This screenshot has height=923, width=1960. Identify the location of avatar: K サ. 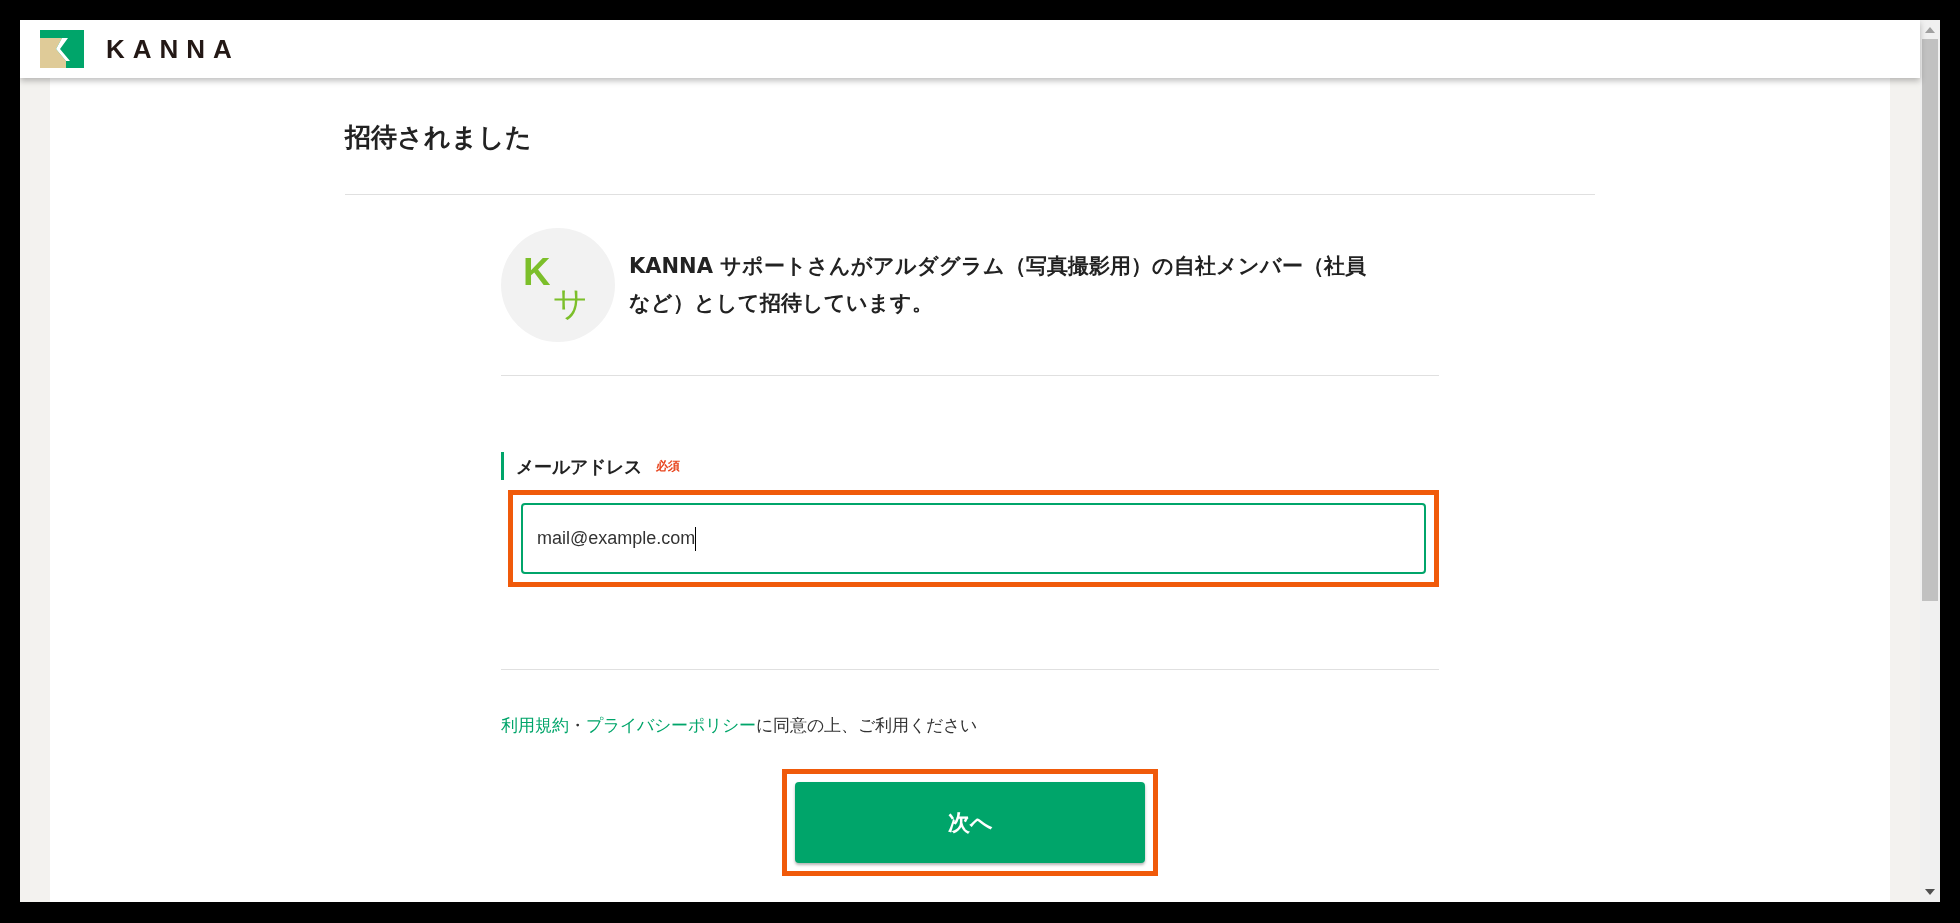
(558, 285).